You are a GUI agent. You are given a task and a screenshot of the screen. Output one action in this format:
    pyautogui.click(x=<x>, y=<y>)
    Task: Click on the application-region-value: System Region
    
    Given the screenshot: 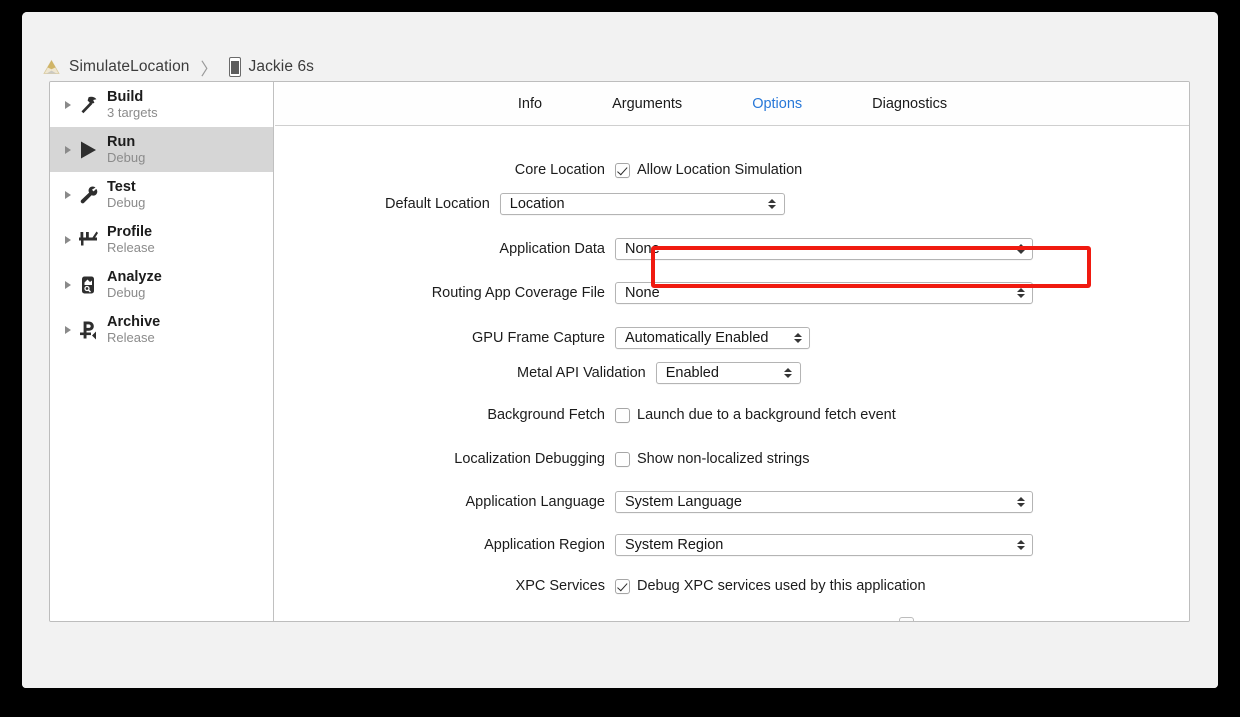 What is the action you would take?
    pyautogui.click(x=674, y=545)
    